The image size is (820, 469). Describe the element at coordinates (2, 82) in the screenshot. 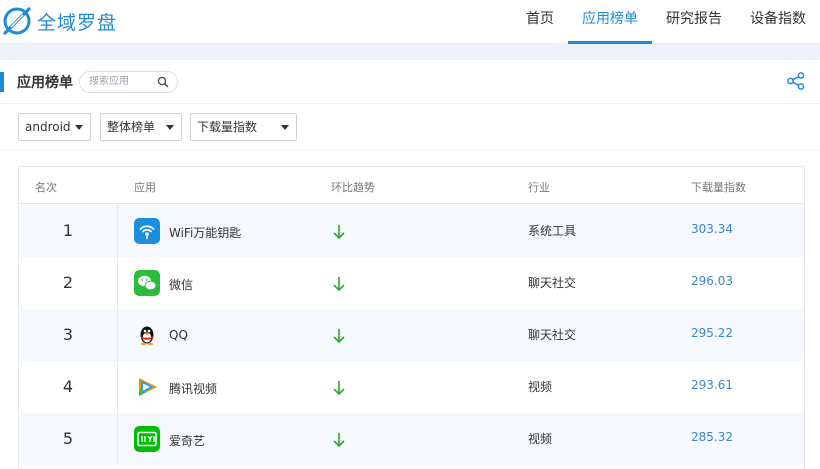

I see `title-accent-bar` at that location.